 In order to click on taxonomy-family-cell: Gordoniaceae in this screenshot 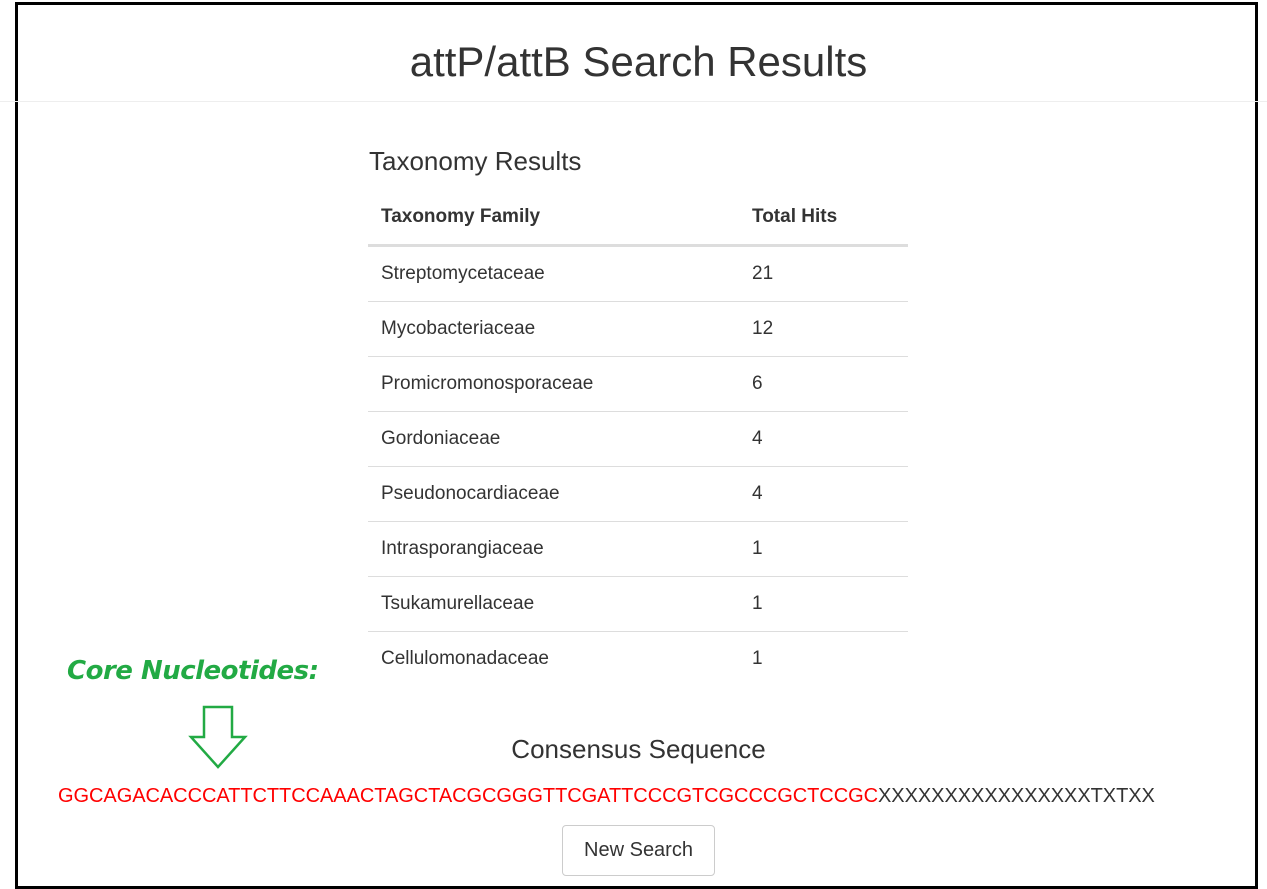, I will do `click(553, 439)`.